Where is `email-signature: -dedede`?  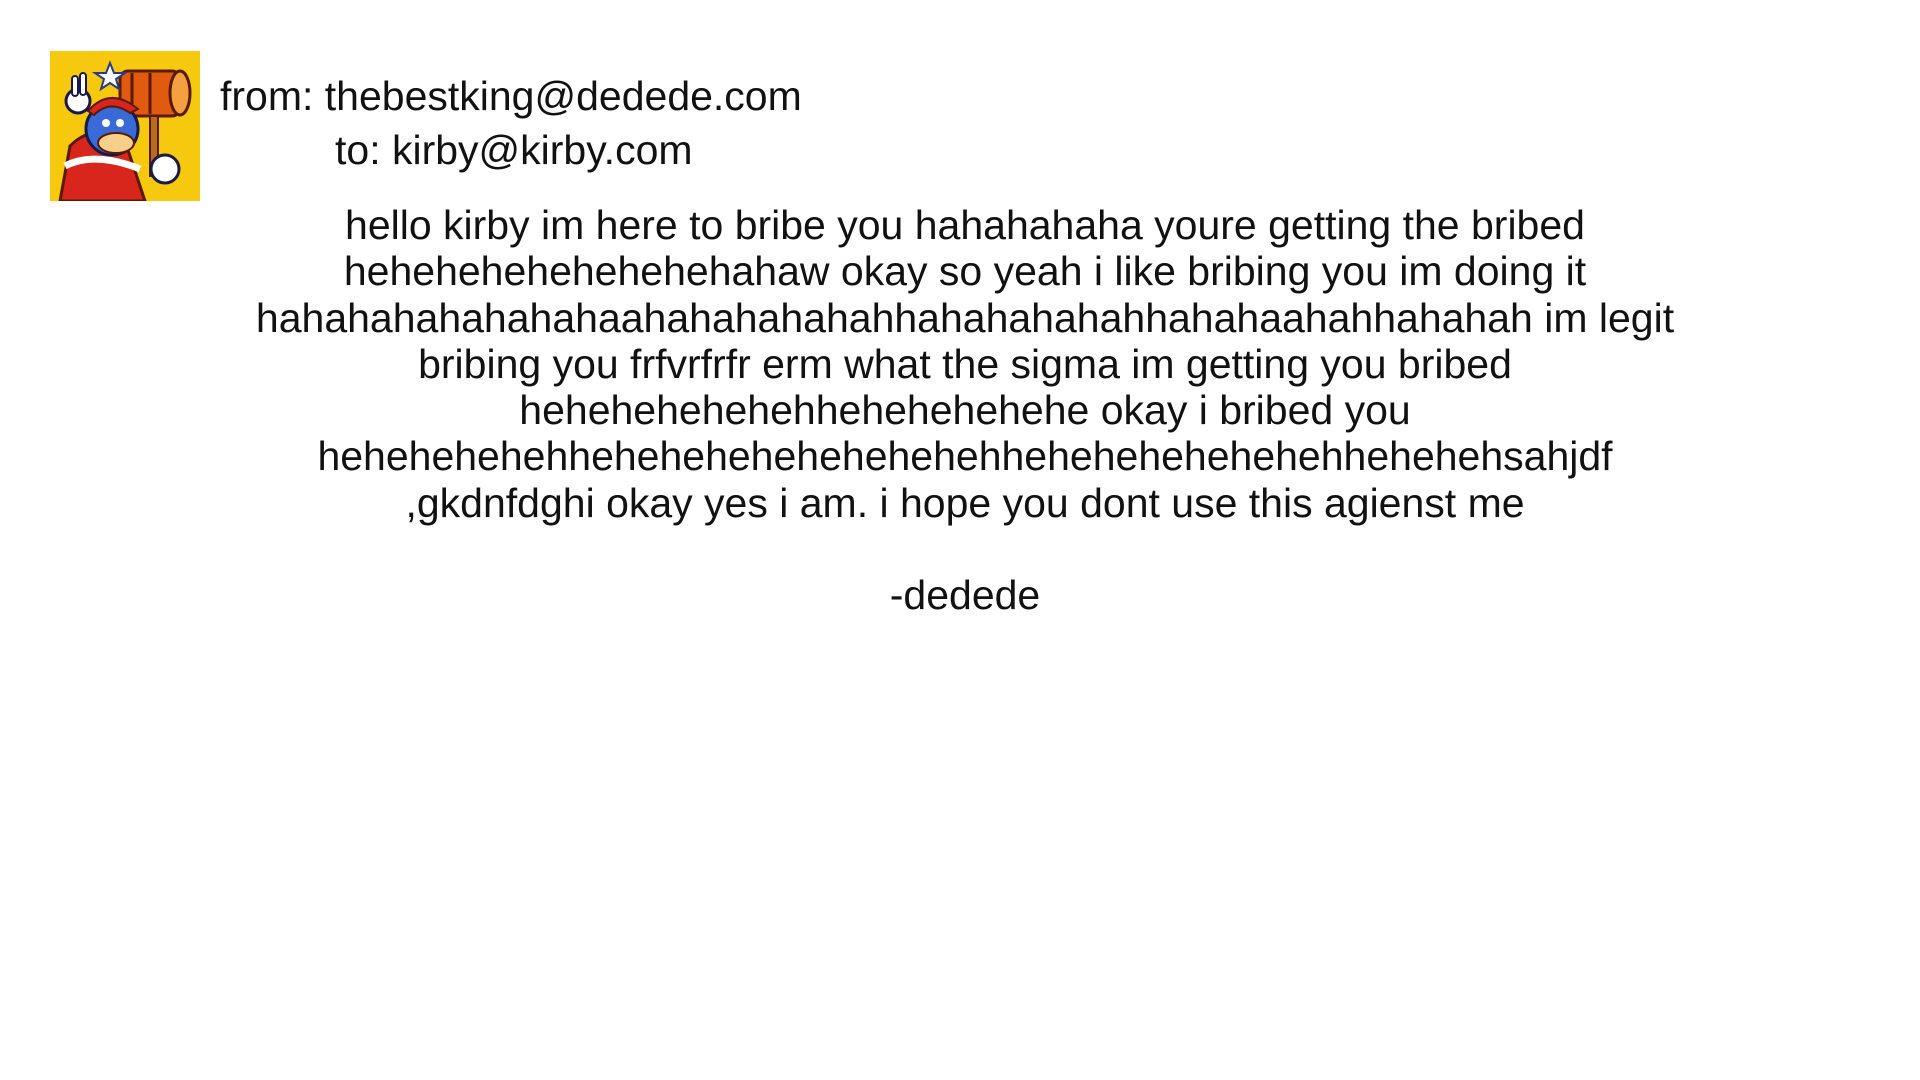 email-signature: -dedede is located at coordinates (965, 595).